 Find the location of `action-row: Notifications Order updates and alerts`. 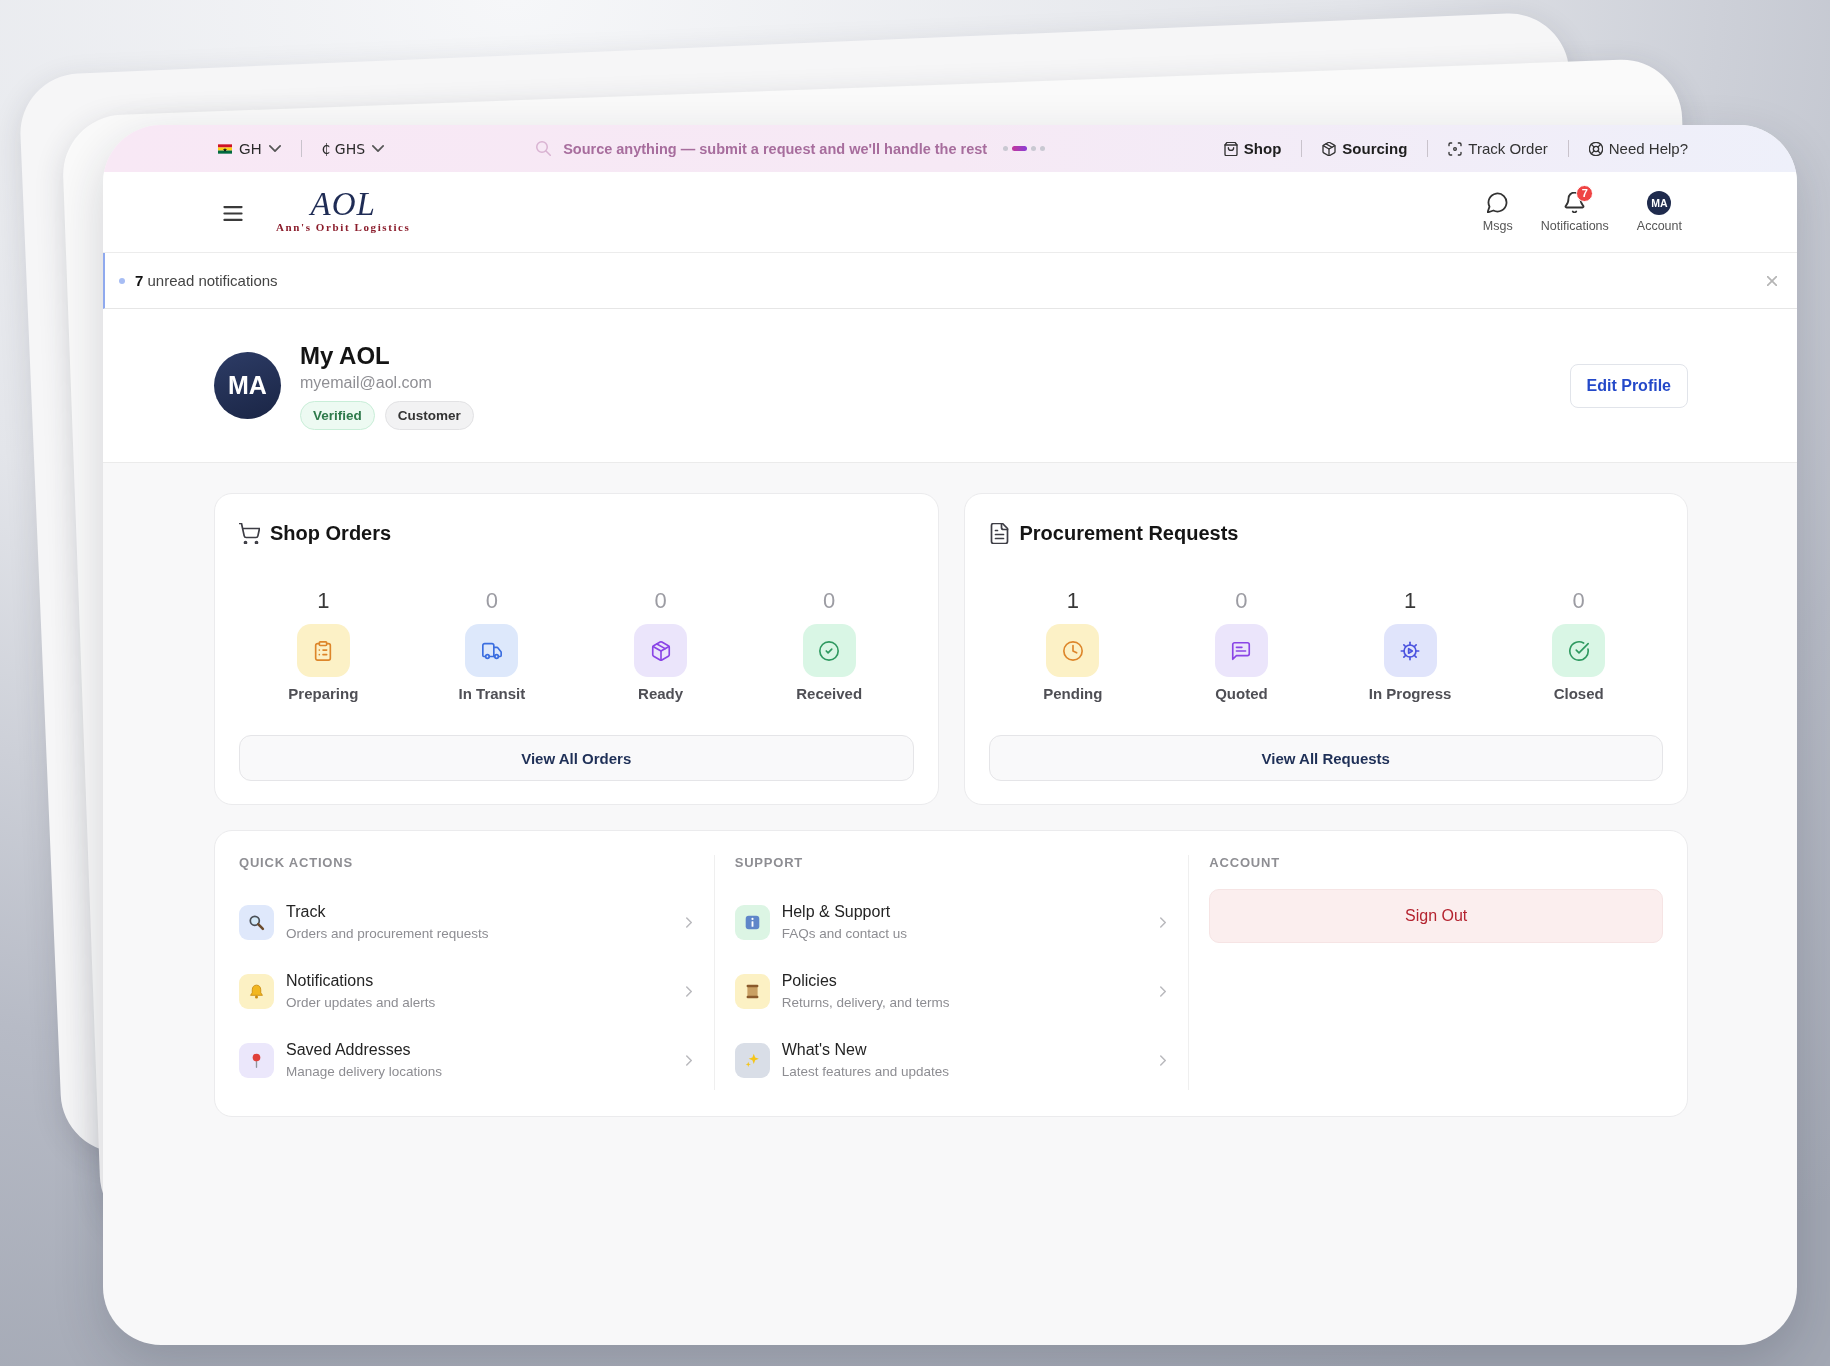

action-row: Notifications Order updates and alerts is located at coordinates (466, 991).